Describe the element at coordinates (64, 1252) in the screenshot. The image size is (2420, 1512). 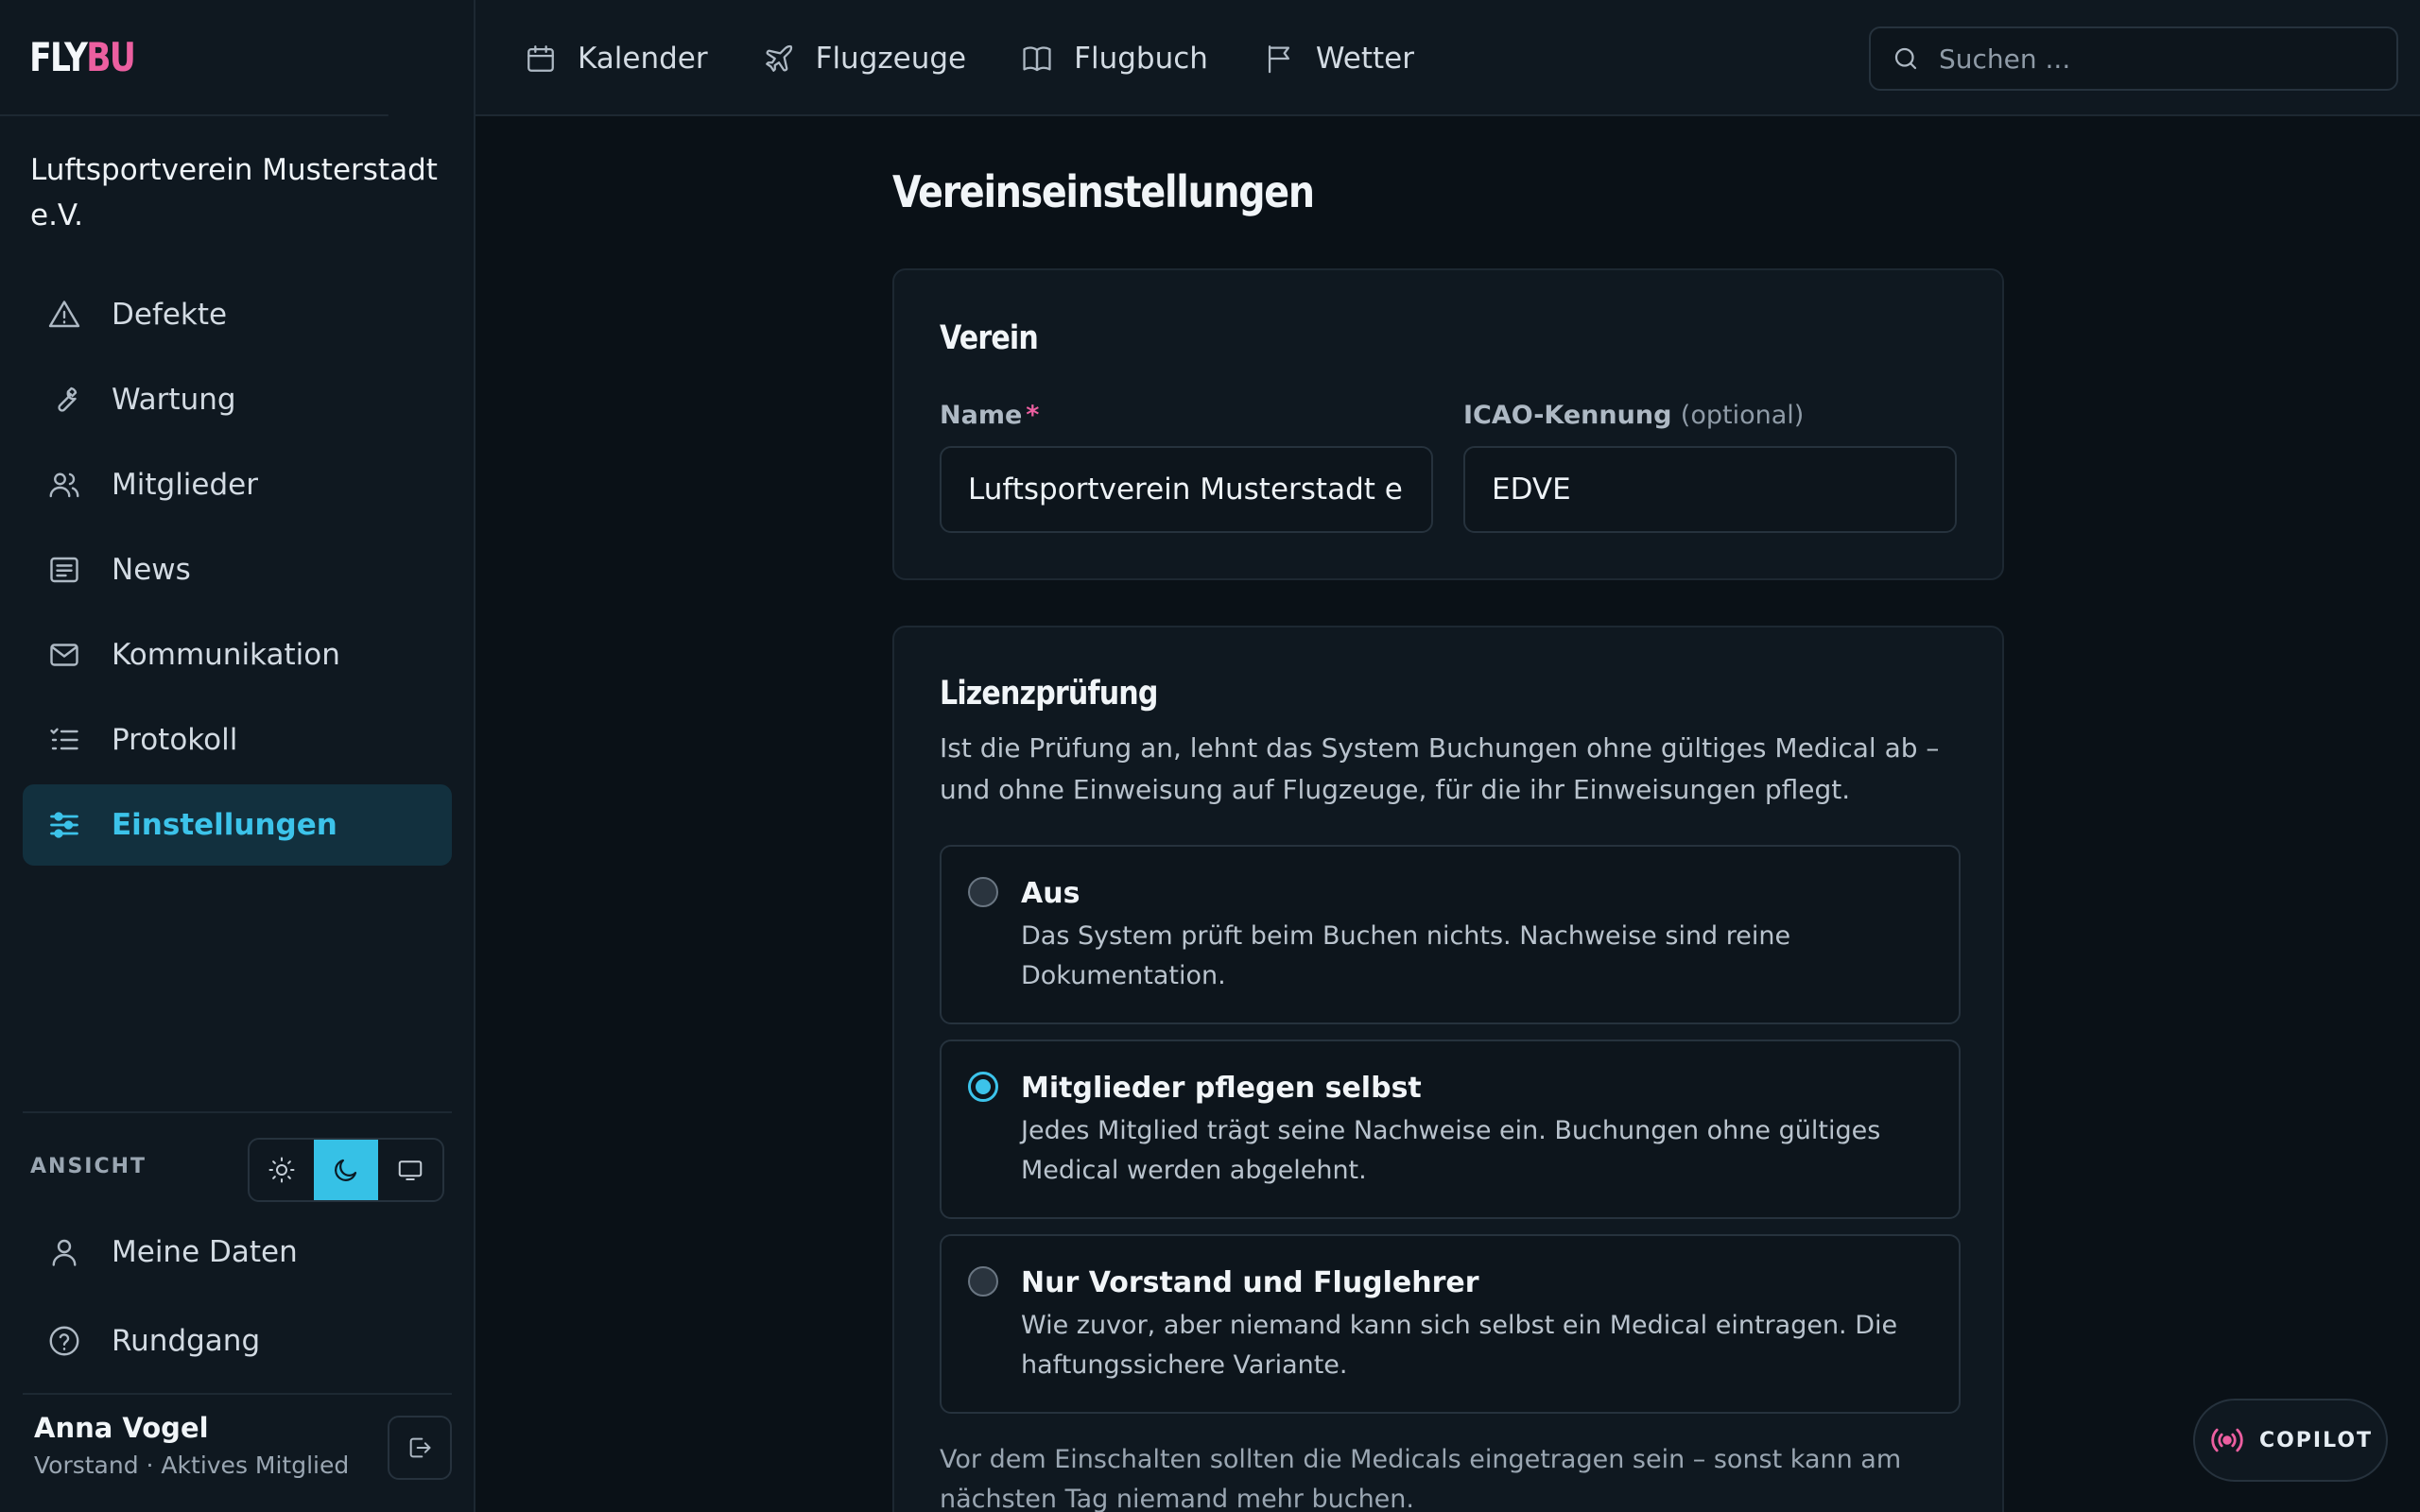
I see `user-icon` at that location.